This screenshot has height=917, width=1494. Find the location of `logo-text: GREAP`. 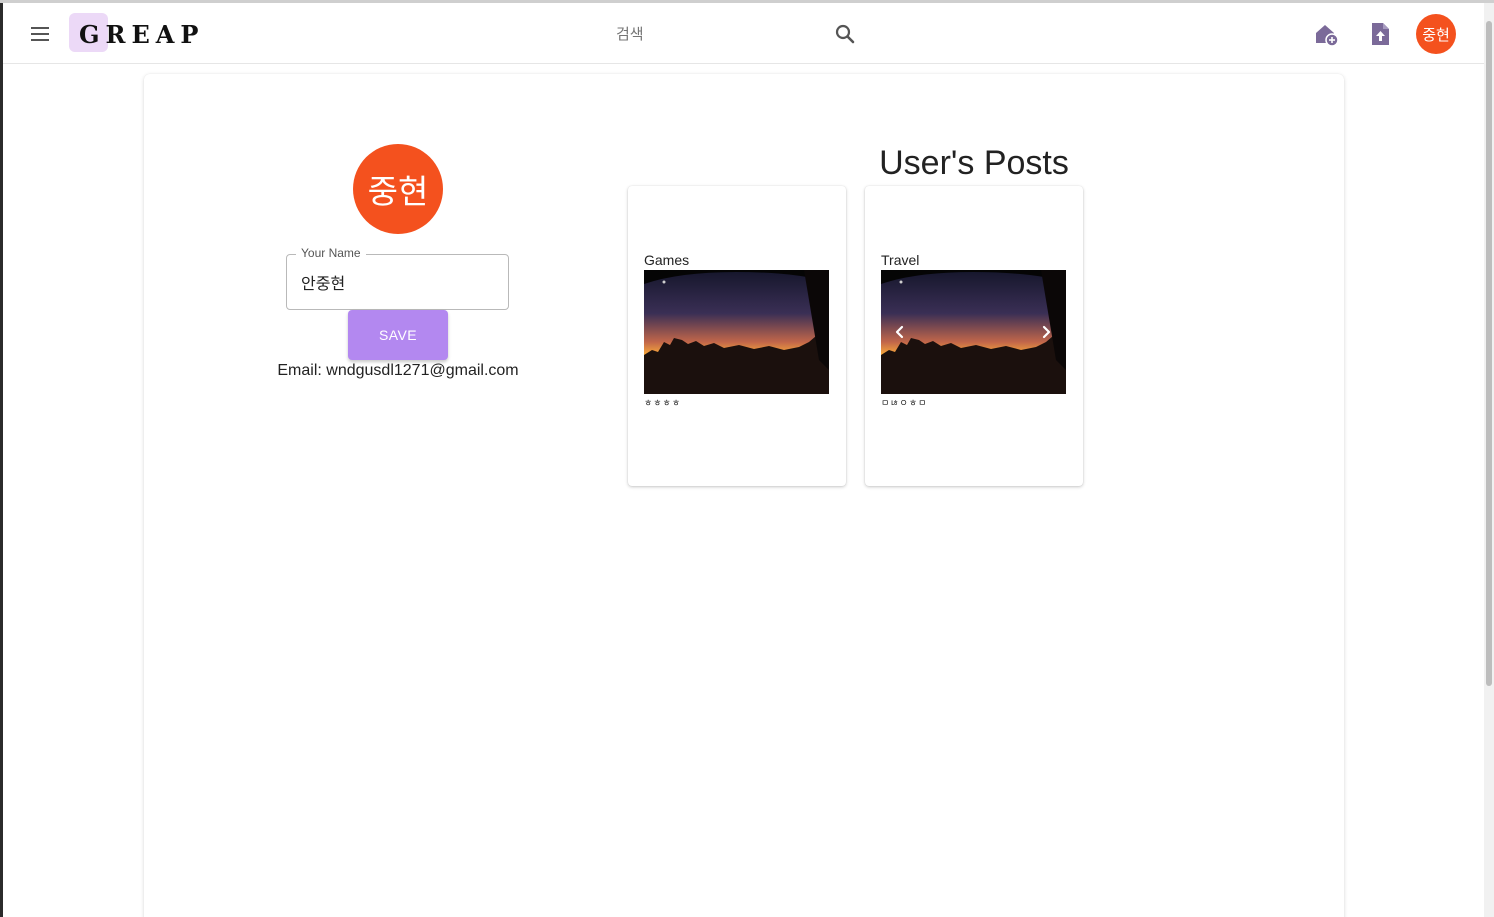

logo-text: GREAP is located at coordinates (142, 34).